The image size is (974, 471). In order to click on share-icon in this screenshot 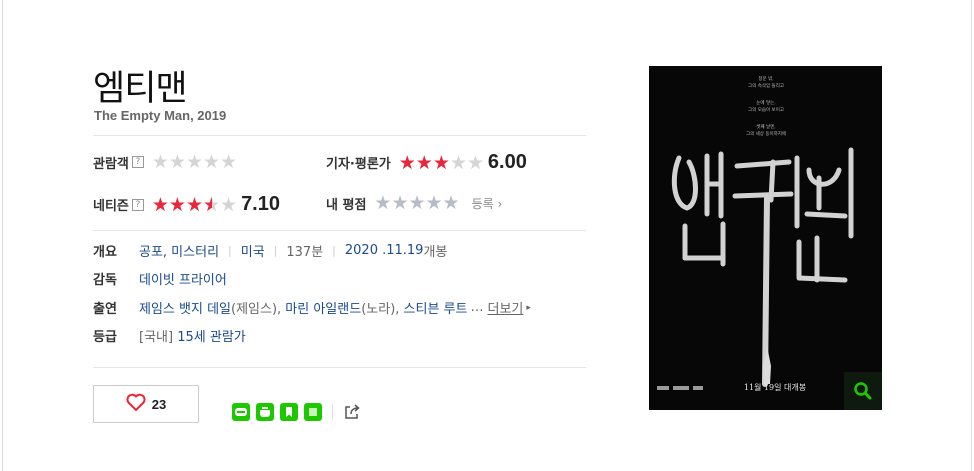, I will do `click(352, 412)`.